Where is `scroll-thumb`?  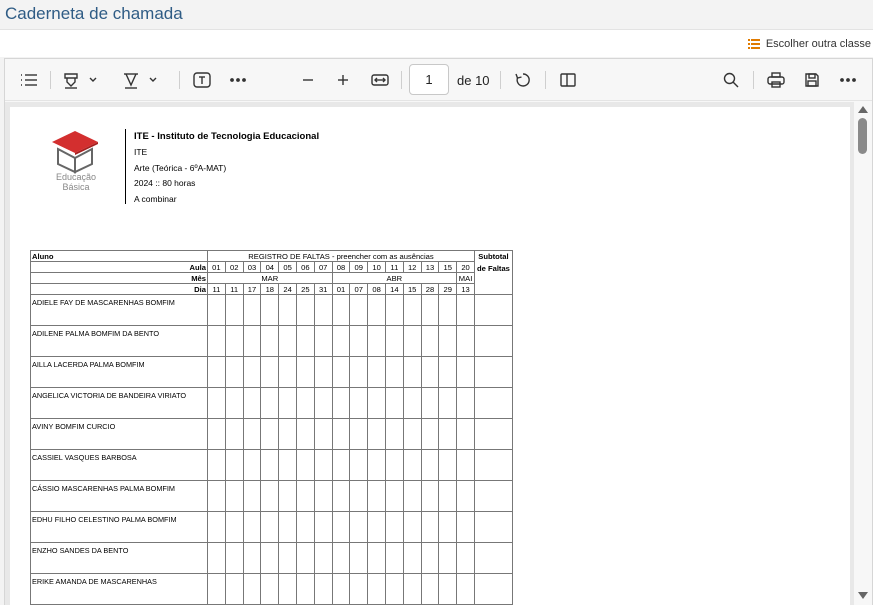 scroll-thumb is located at coordinates (862, 136).